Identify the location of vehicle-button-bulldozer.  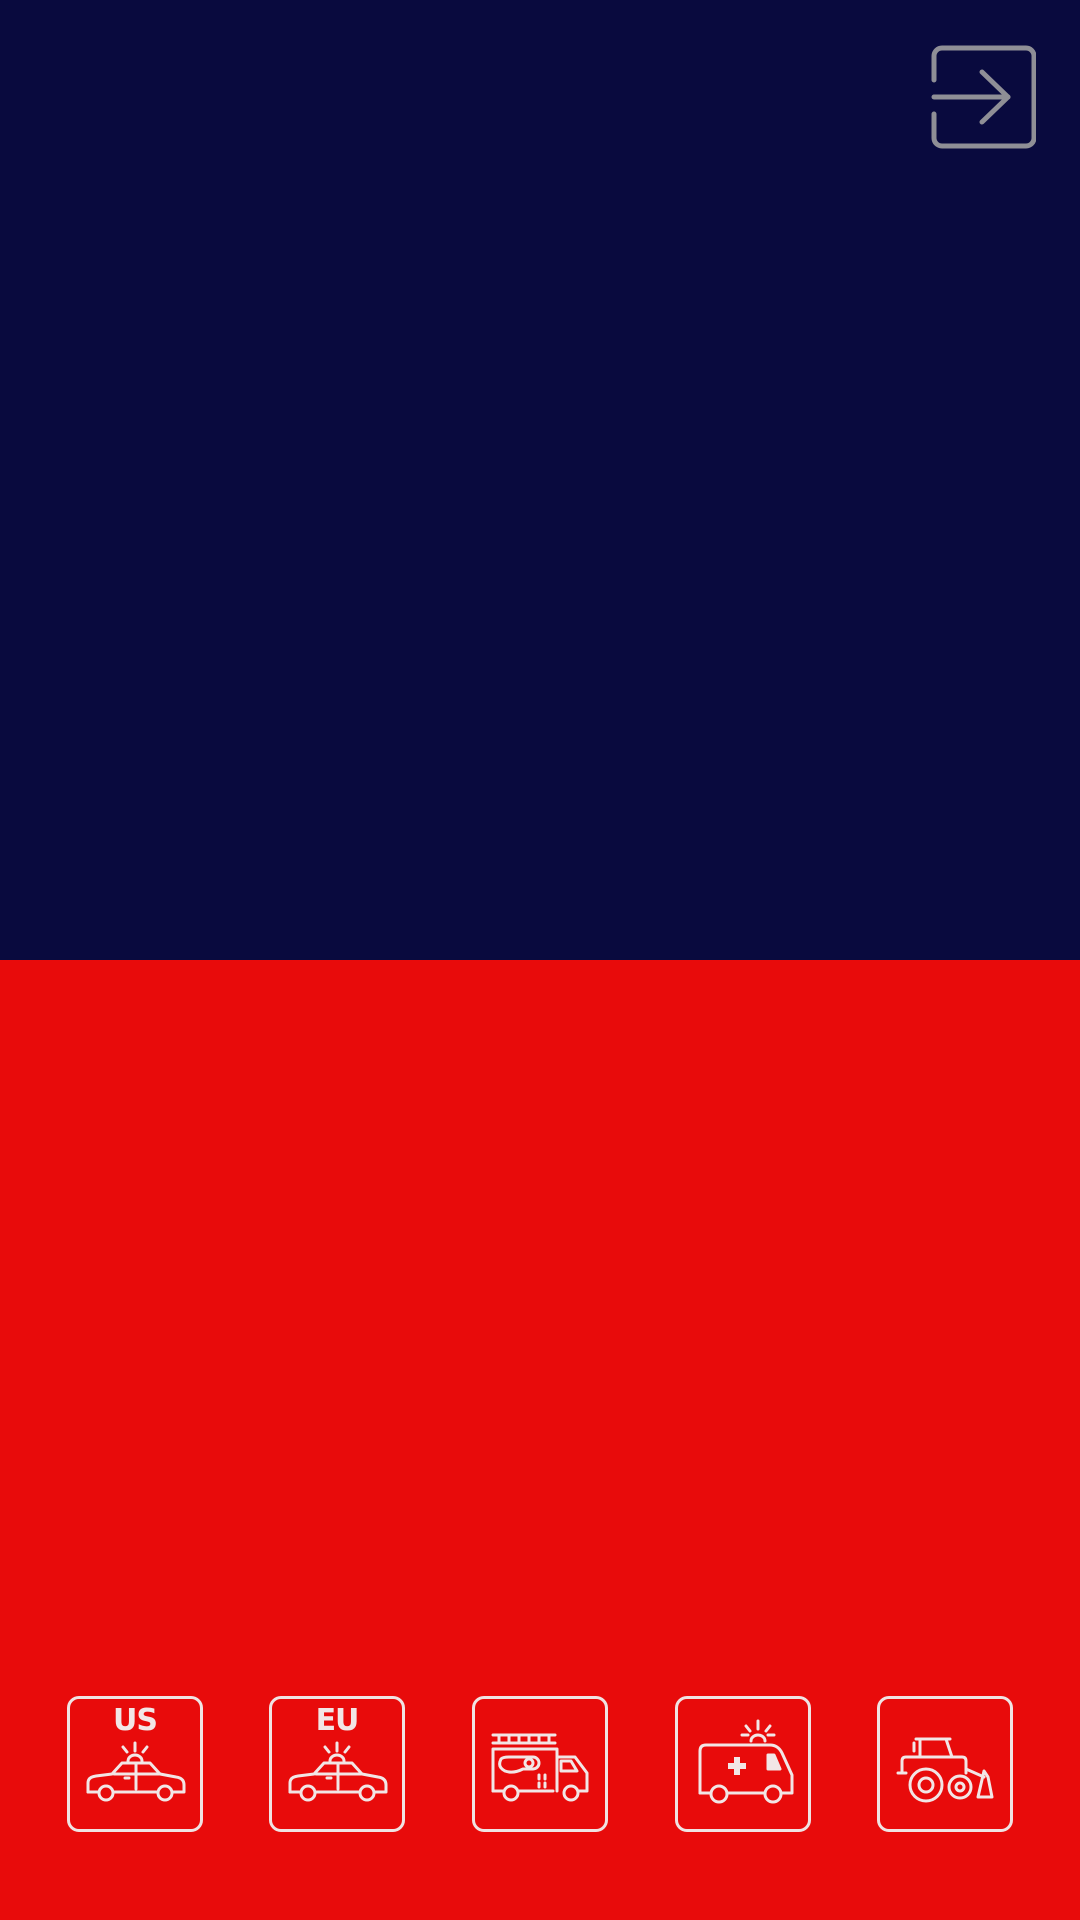
(945, 1764).